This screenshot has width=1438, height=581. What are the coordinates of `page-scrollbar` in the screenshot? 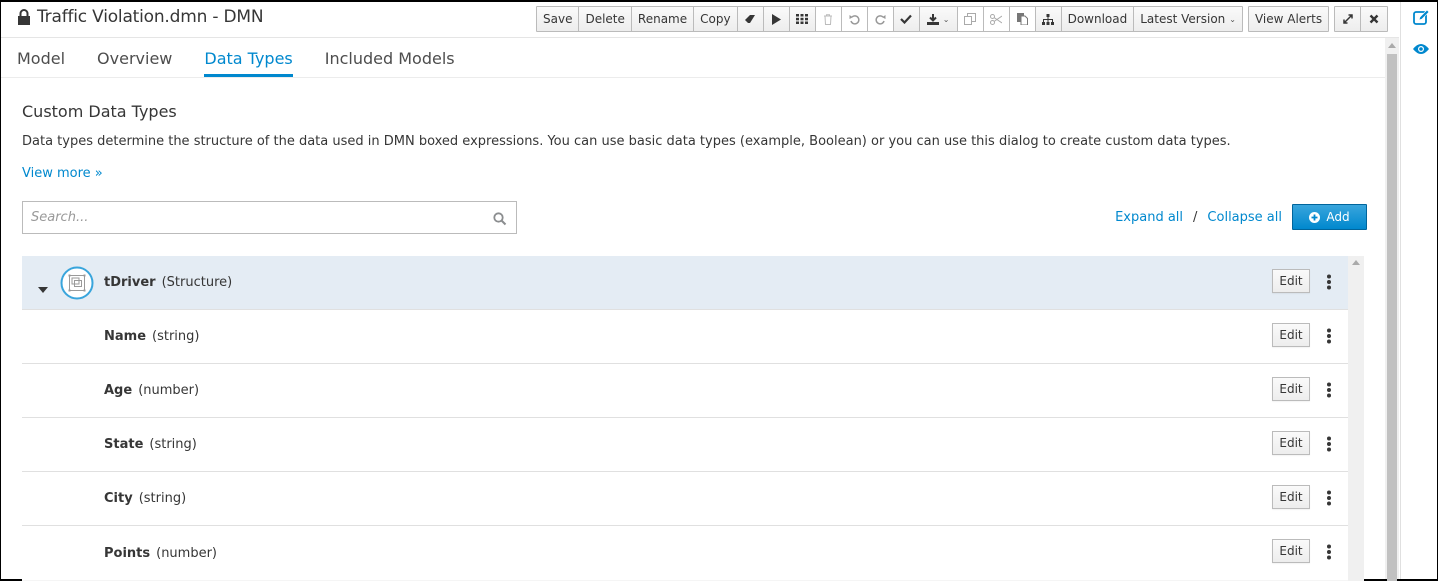 It's located at (1392, 309).